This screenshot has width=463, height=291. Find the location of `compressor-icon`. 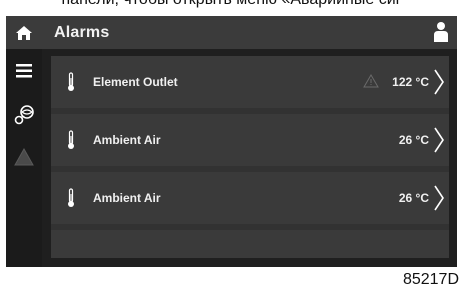

compressor-icon is located at coordinates (24, 115).